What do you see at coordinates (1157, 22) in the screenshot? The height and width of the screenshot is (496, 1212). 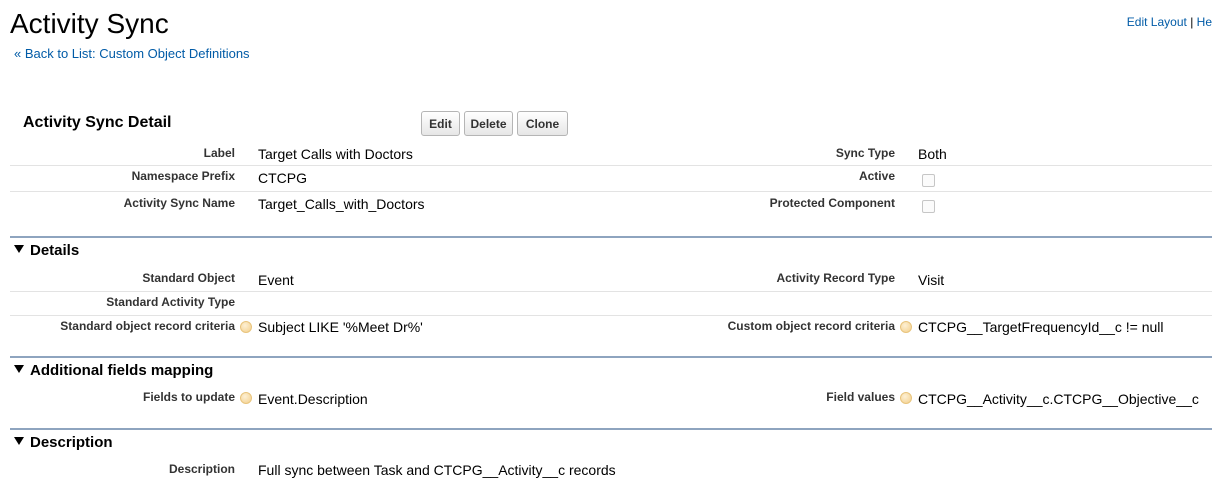 I see `edit-layout-link: Edit Layout` at bounding box center [1157, 22].